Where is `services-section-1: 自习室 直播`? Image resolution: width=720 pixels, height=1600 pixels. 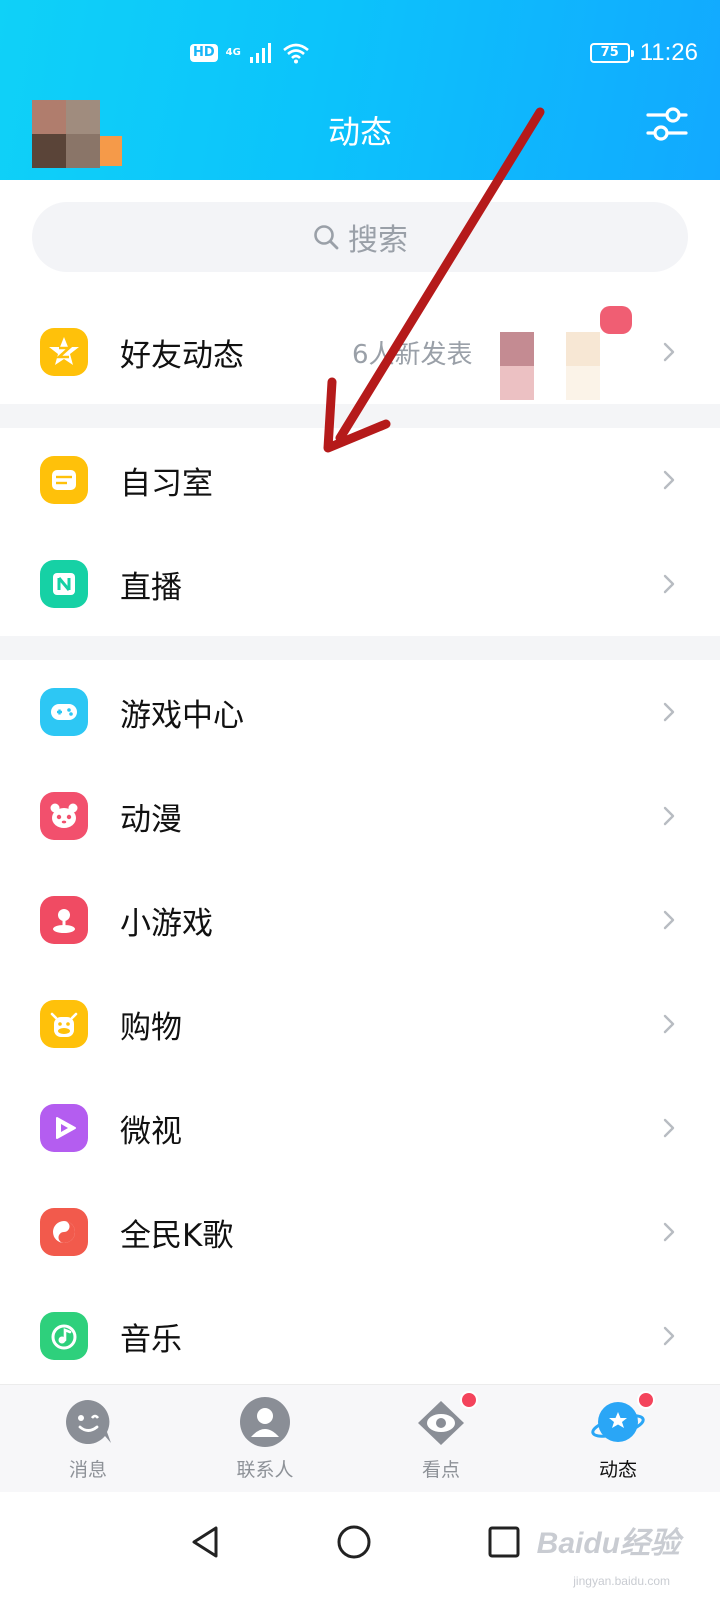 services-section-1: 自习室 直播 is located at coordinates (360, 532).